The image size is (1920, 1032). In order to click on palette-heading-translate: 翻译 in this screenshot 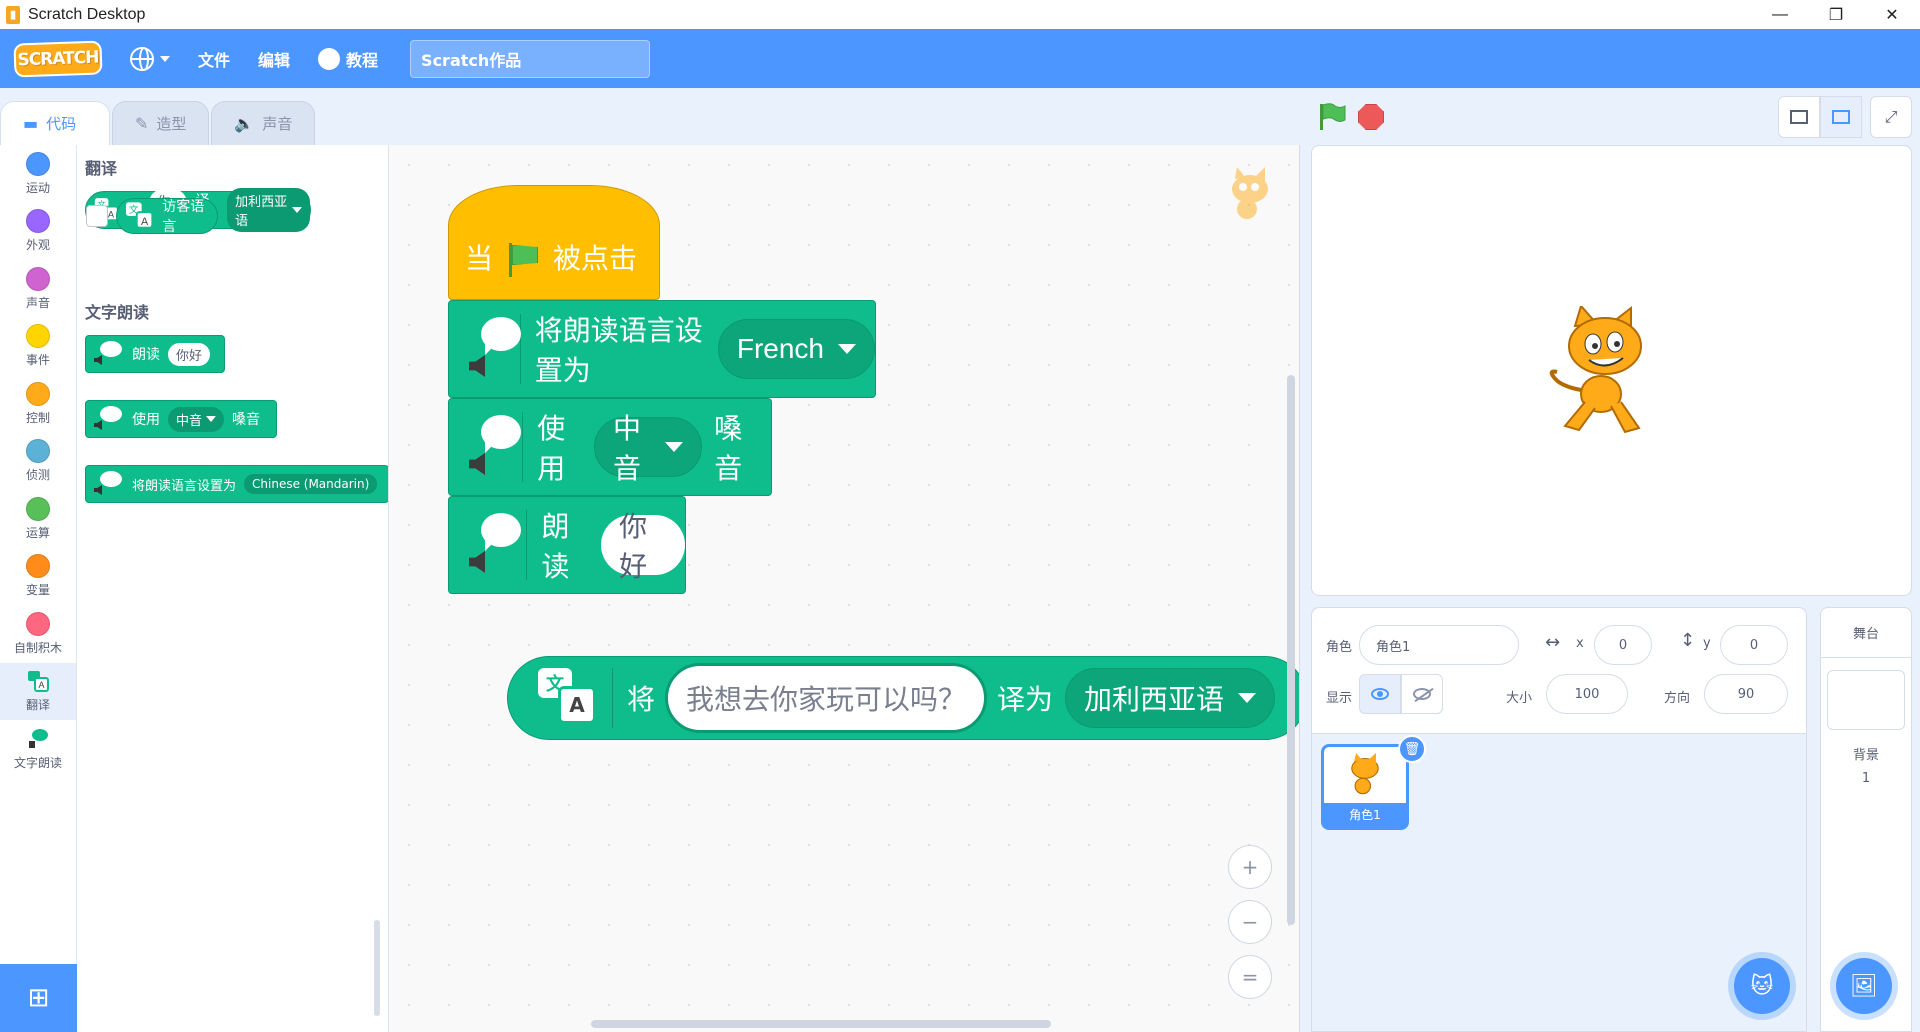, I will do `click(101, 168)`.